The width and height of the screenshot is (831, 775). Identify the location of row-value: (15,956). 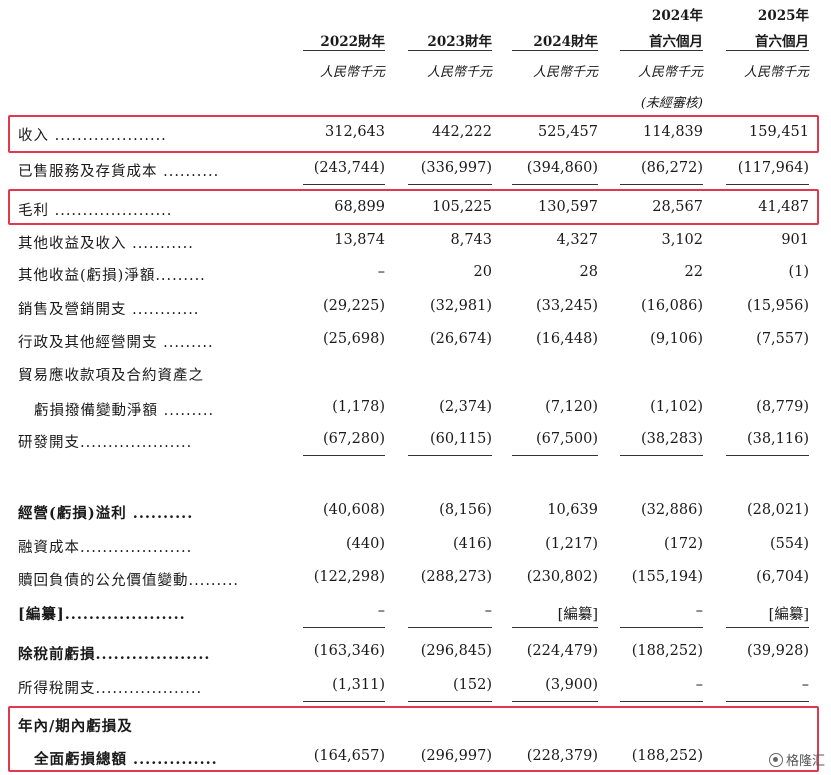
(777, 306).